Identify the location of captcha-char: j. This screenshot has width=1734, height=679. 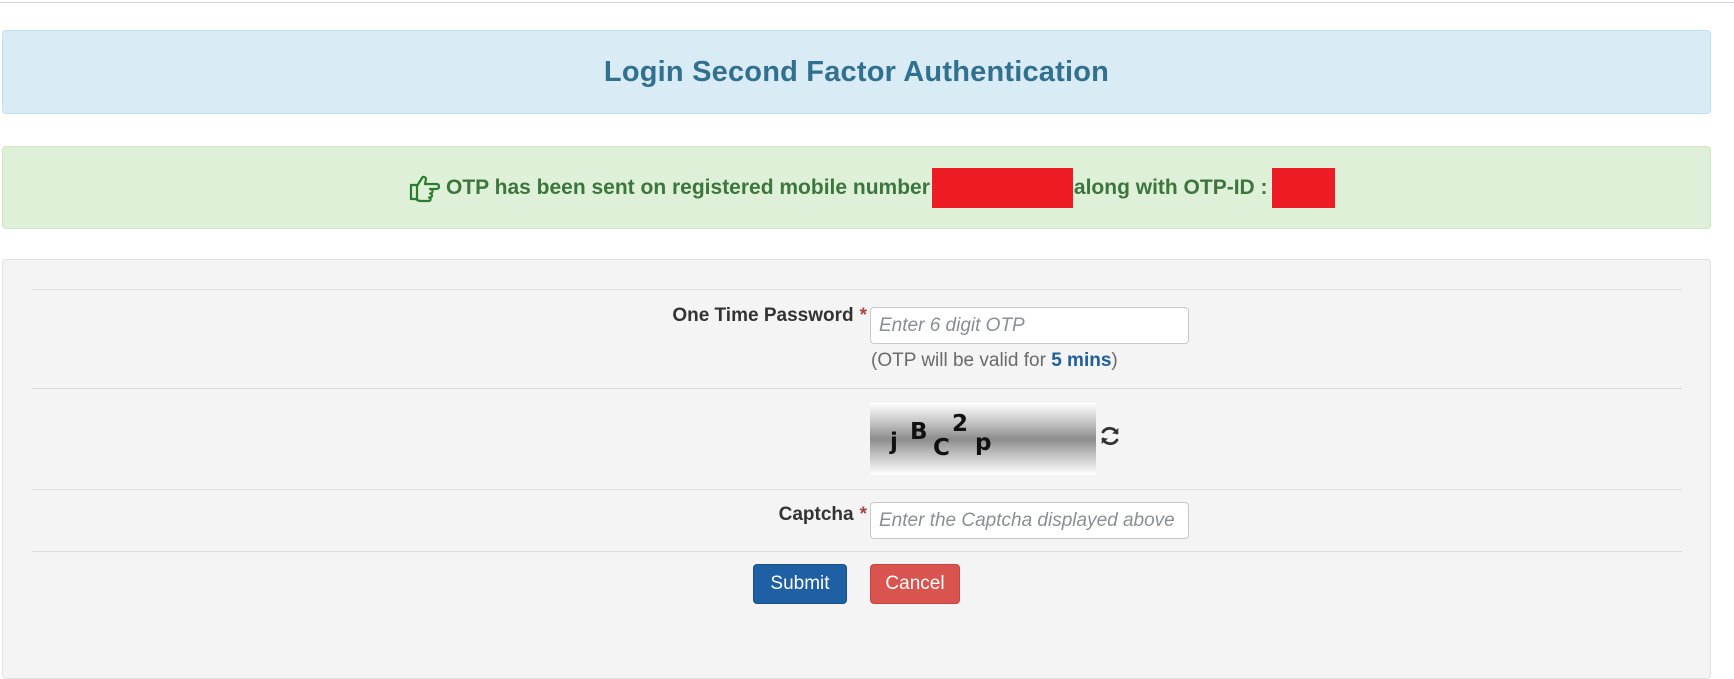
(894, 442).